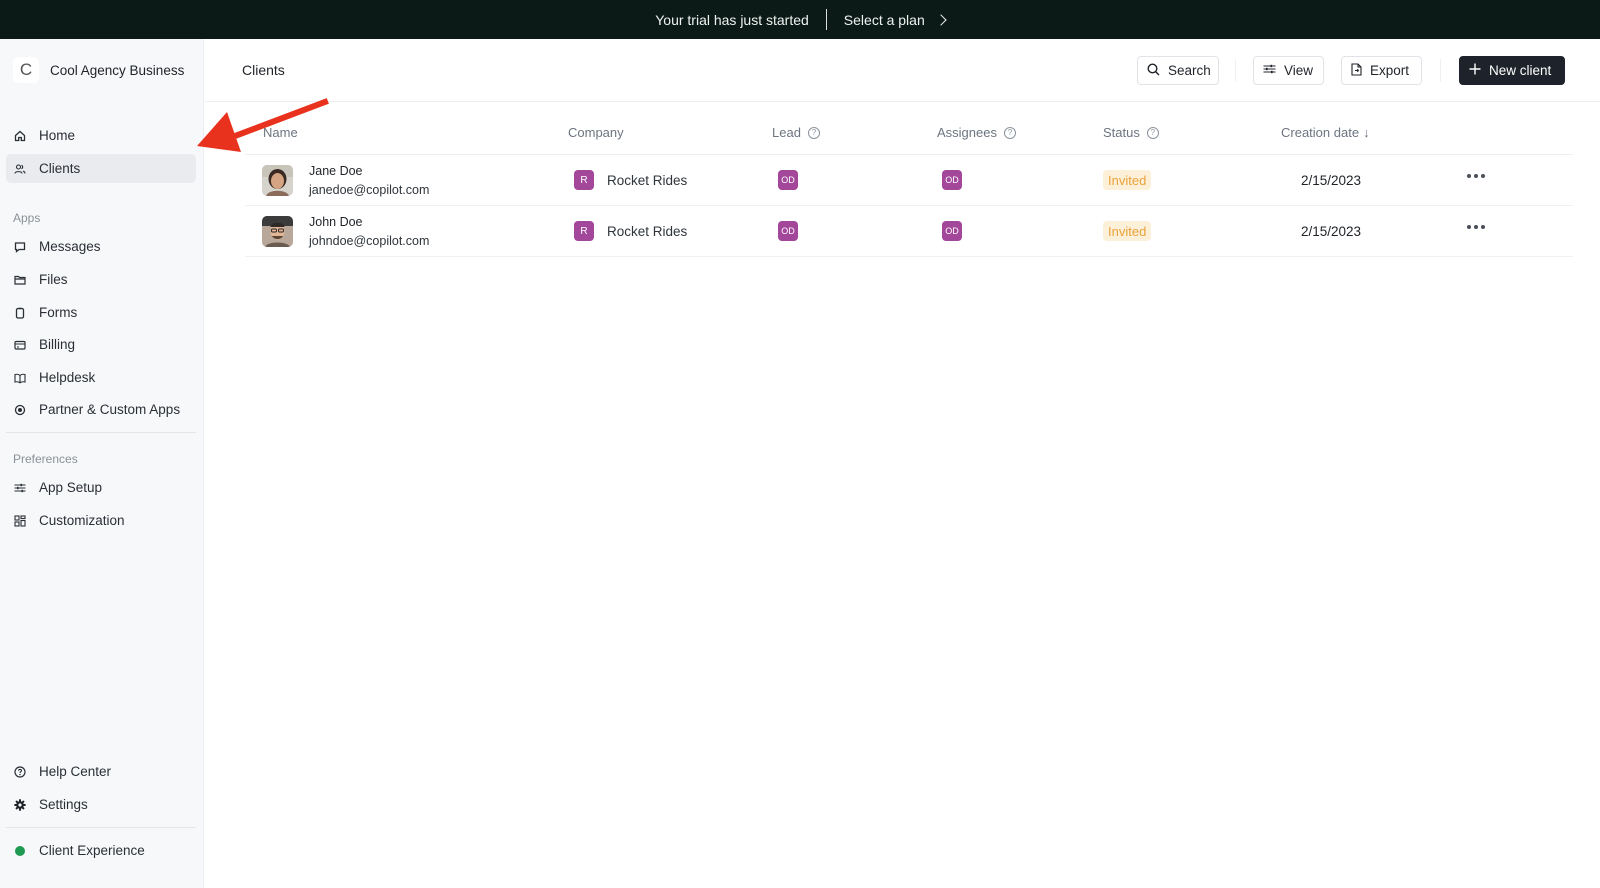 The width and height of the screenshot is (1600, 888). I want to click on new-client-label: New client, so click(1520, 70).